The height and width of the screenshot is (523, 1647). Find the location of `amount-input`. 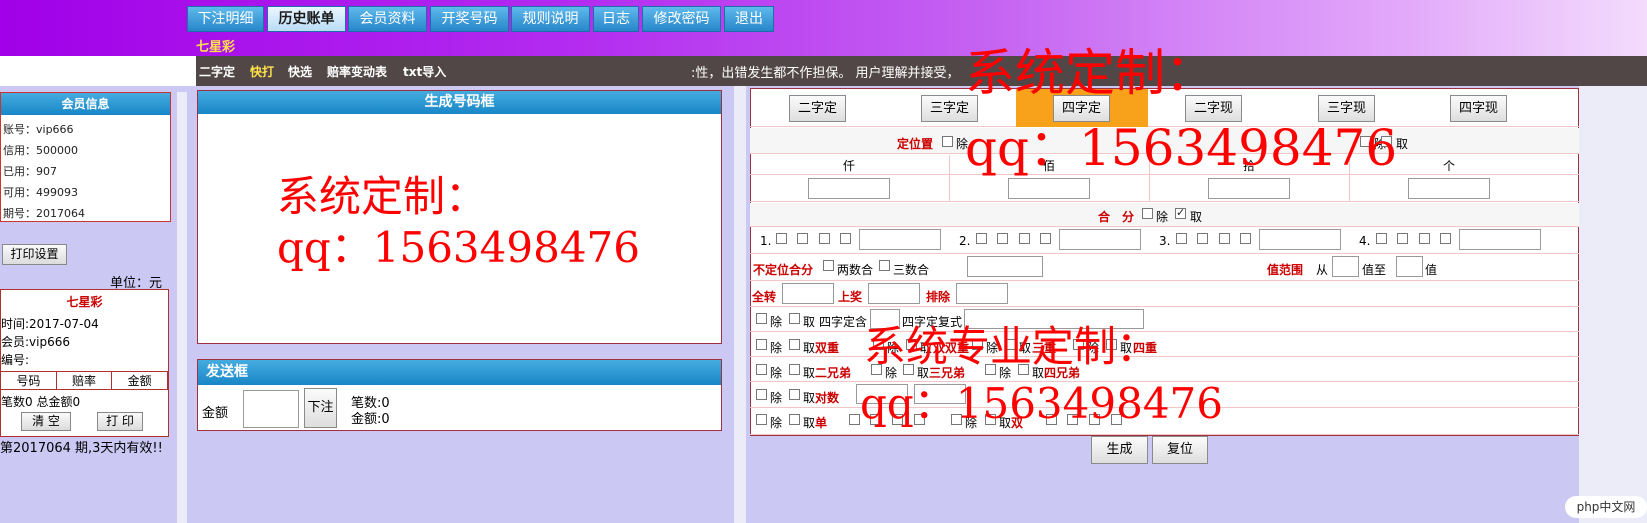

amount-input is located at coordinates (271, 409).